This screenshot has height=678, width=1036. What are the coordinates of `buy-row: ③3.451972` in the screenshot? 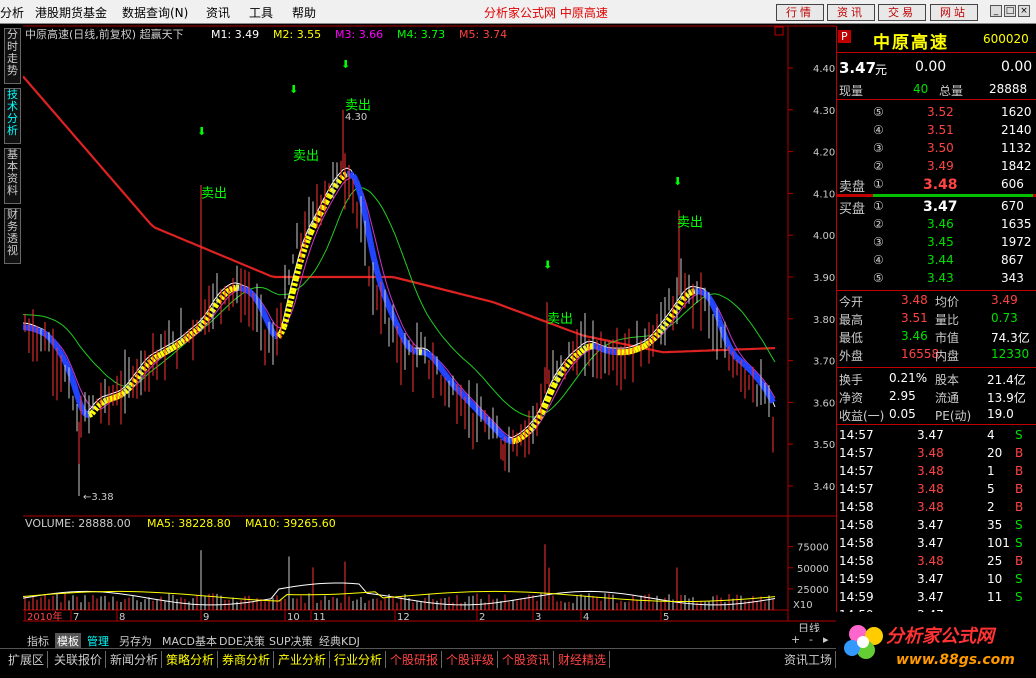 It's located at (934, 243).